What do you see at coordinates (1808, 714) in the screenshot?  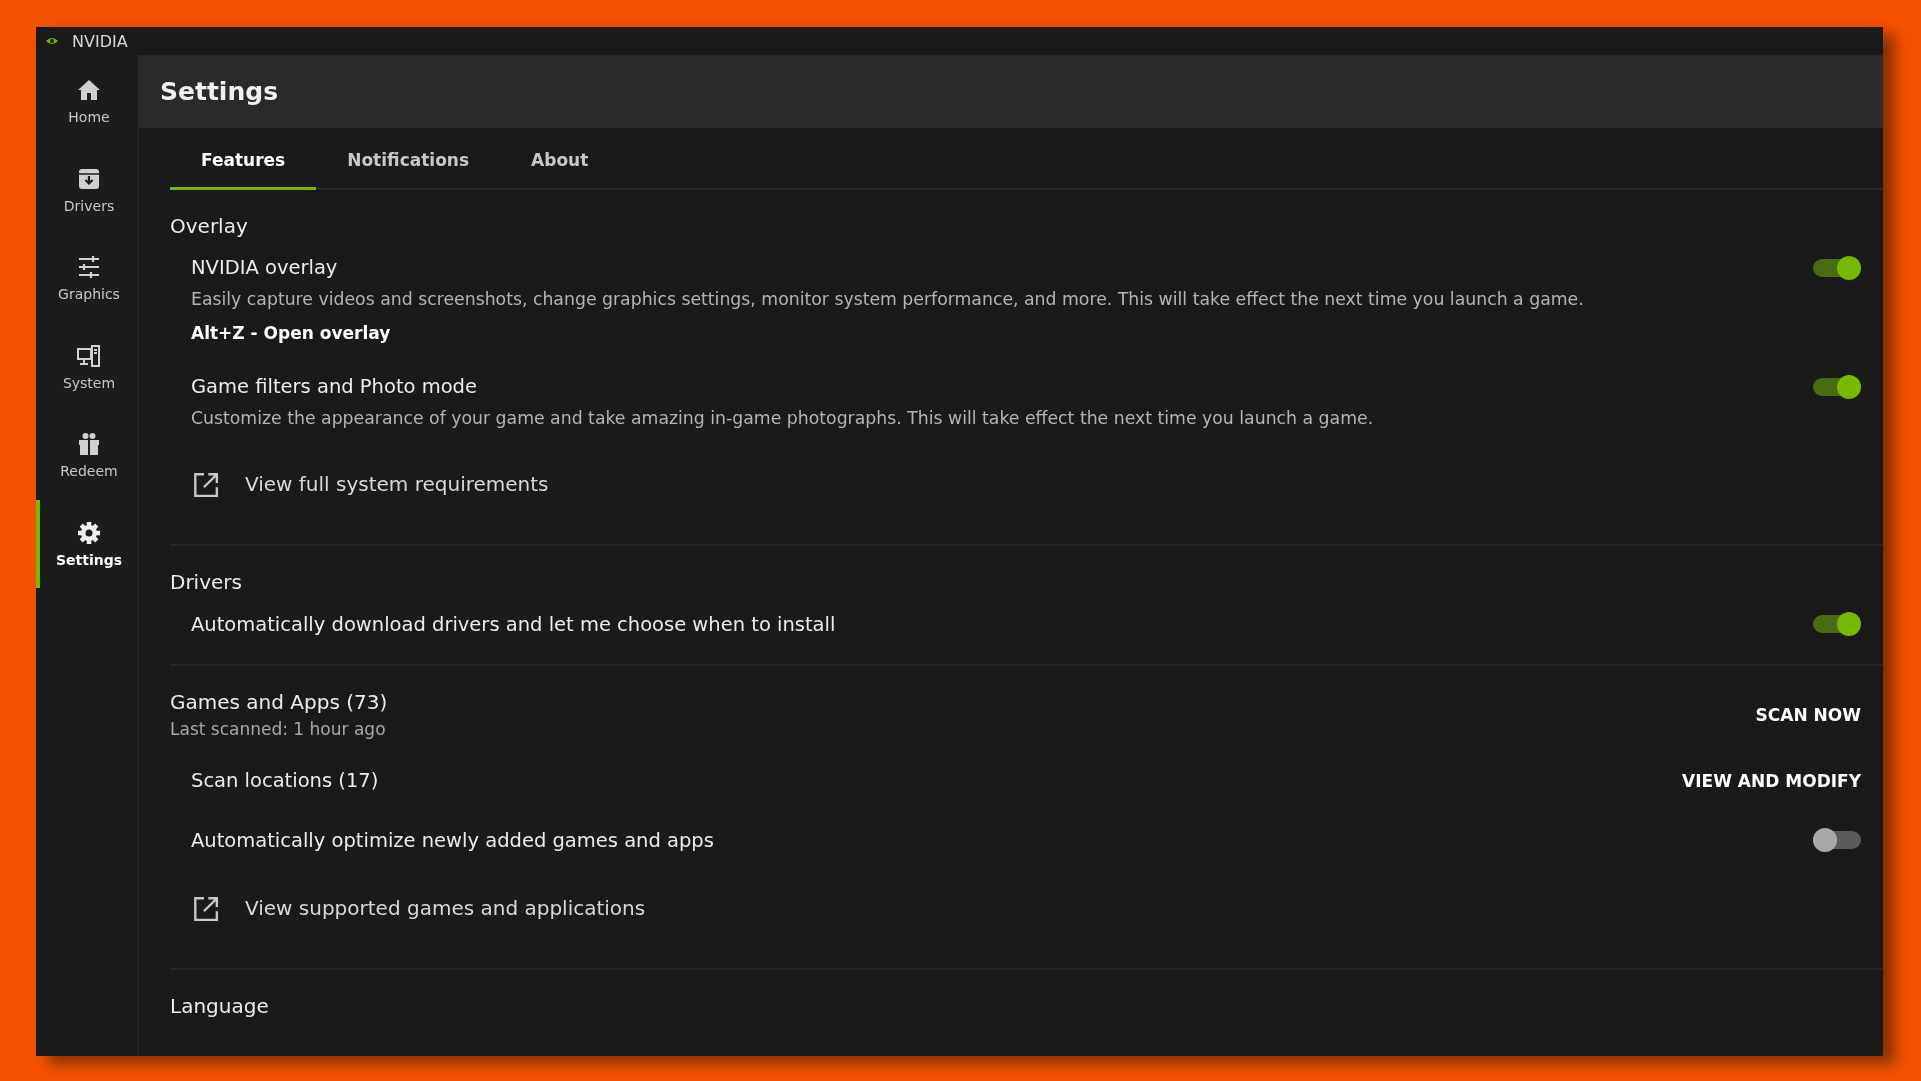 I see `scan-now-button: SCAN NOW` at bounding box center [1808, 714].